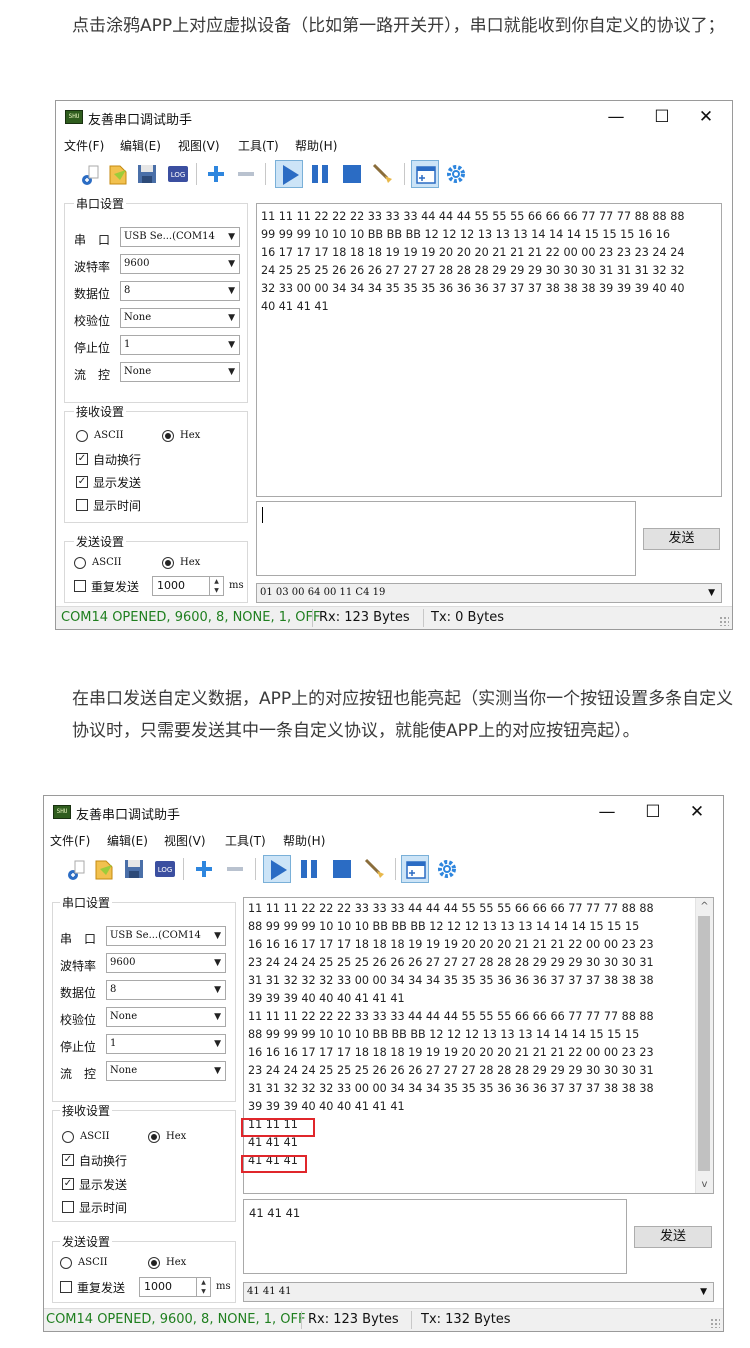 The height and width of the screenshot is (1348, 750). Describe the element at coordinates (78, 939) in the screenshot. I see `port-label: 串 口` at that location.